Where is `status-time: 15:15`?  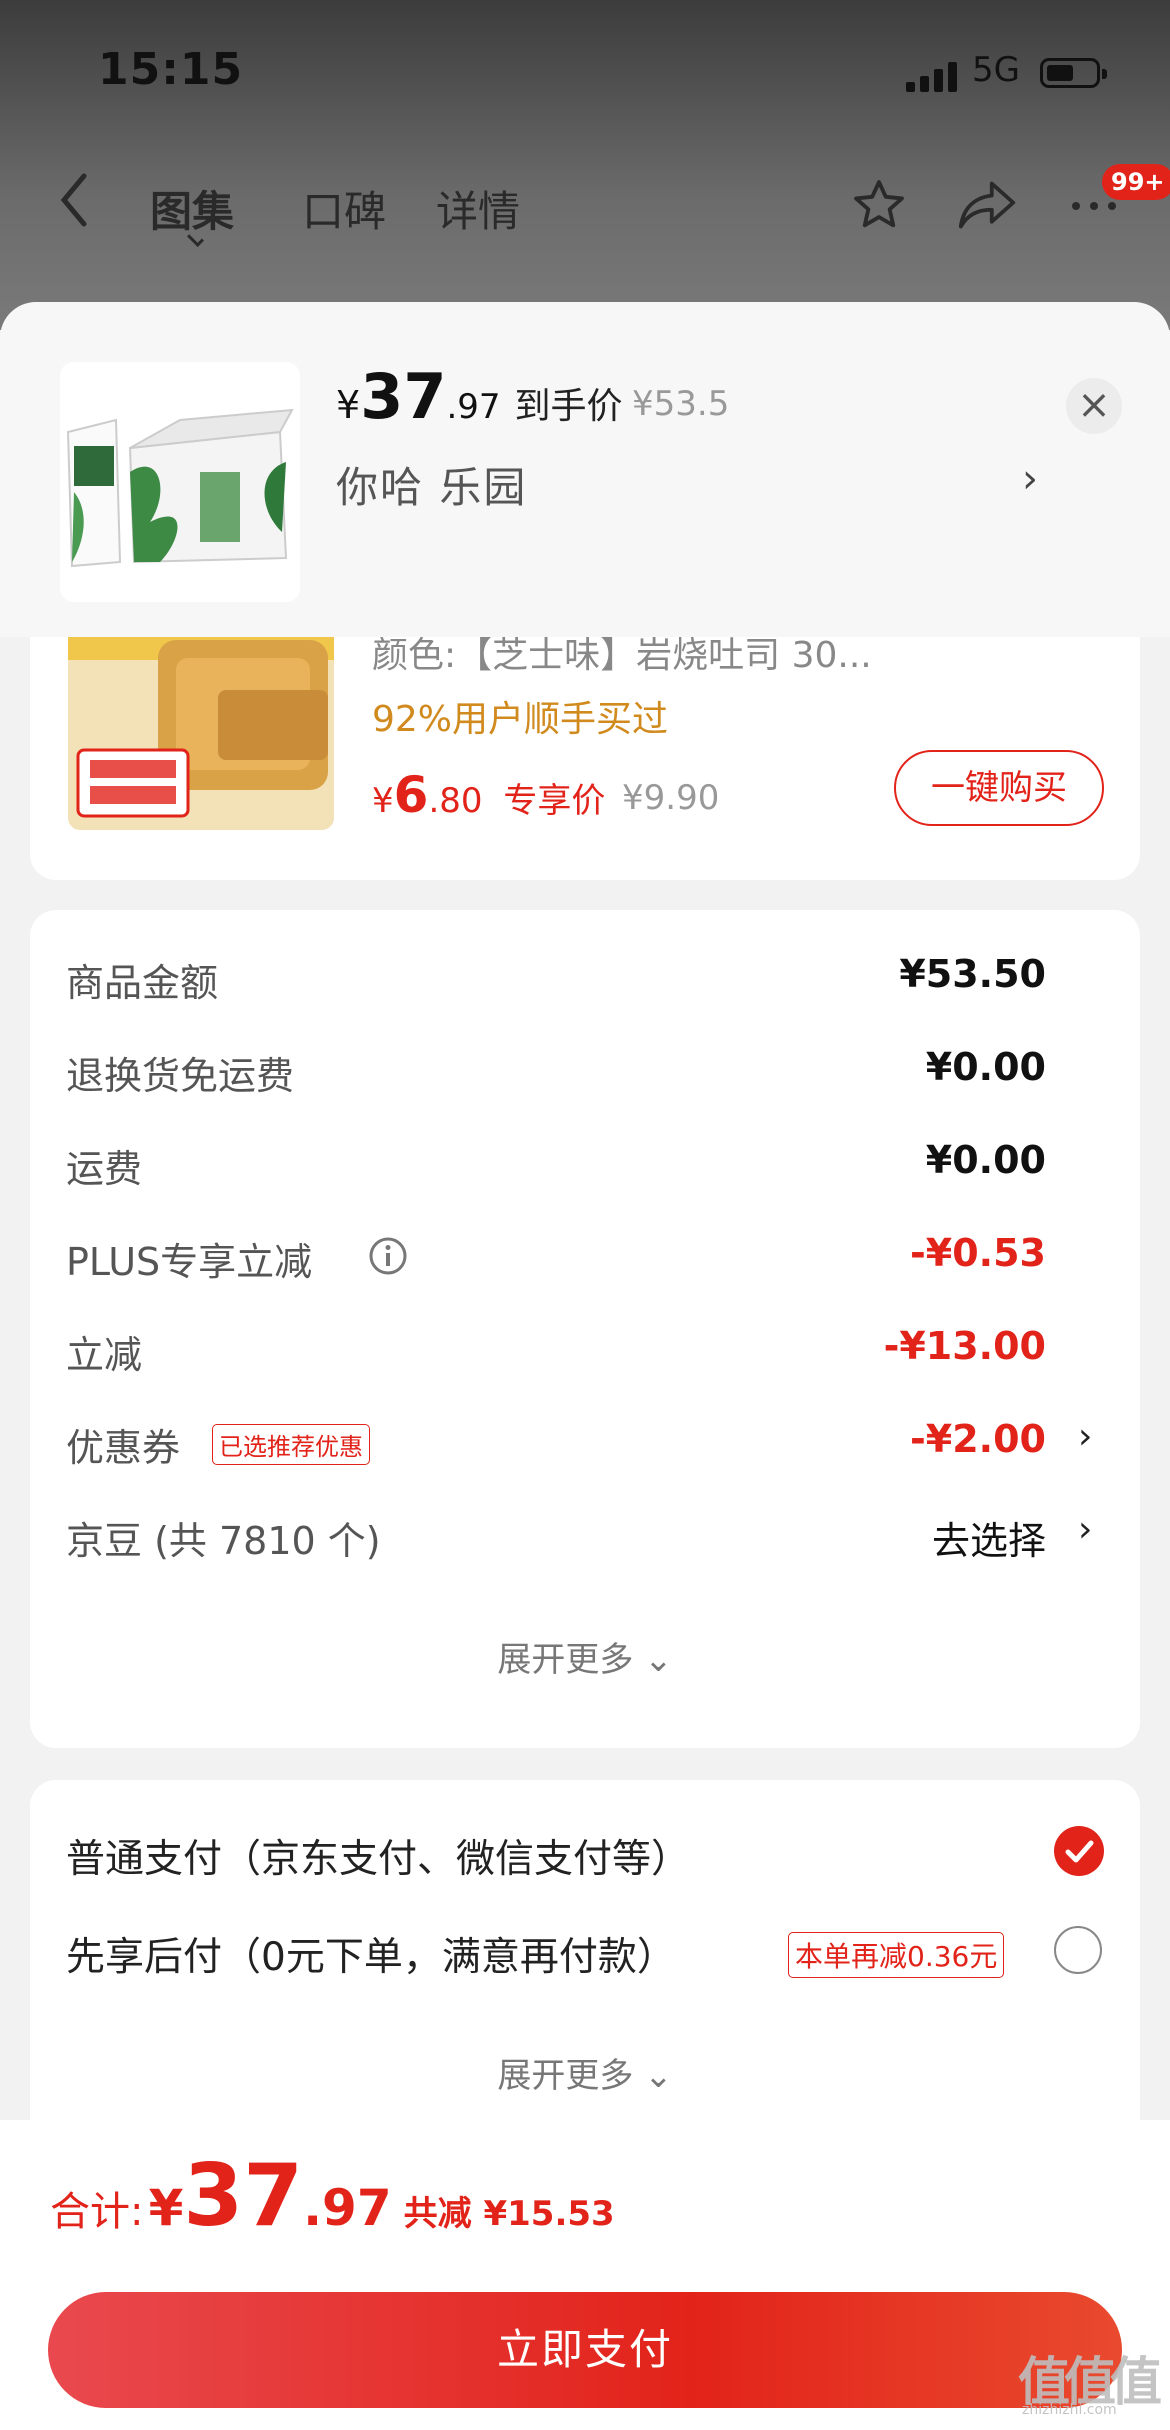
status-time: 15:15 is located at coordinates (171, 69).